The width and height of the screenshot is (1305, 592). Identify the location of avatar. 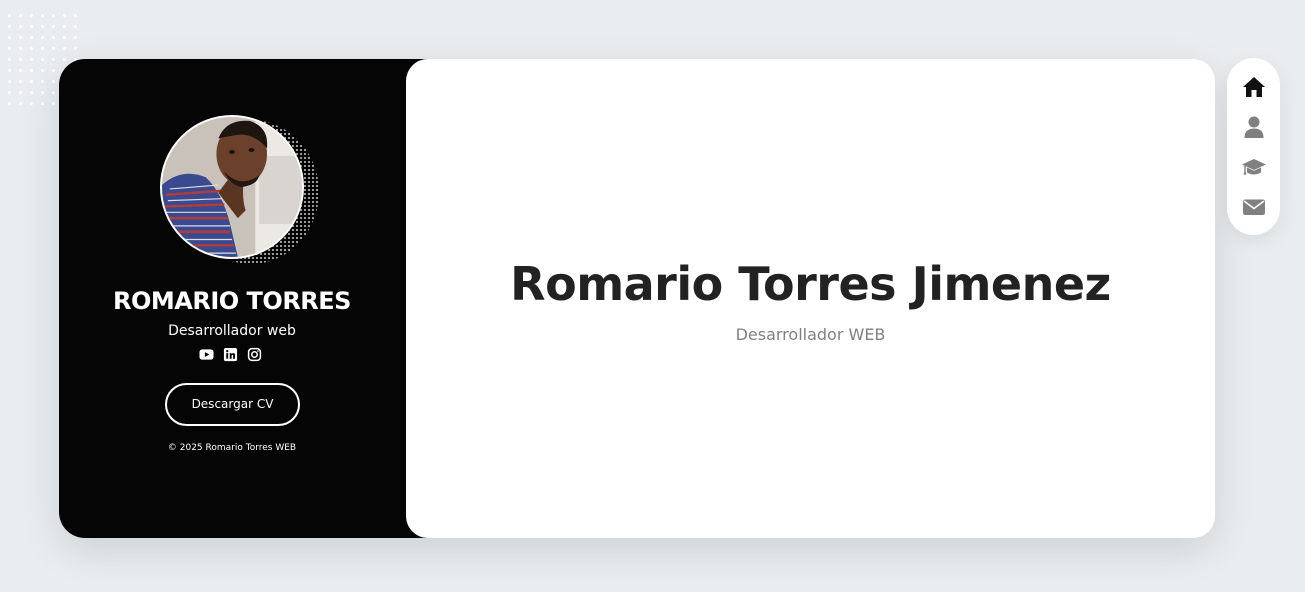
(232, 187).